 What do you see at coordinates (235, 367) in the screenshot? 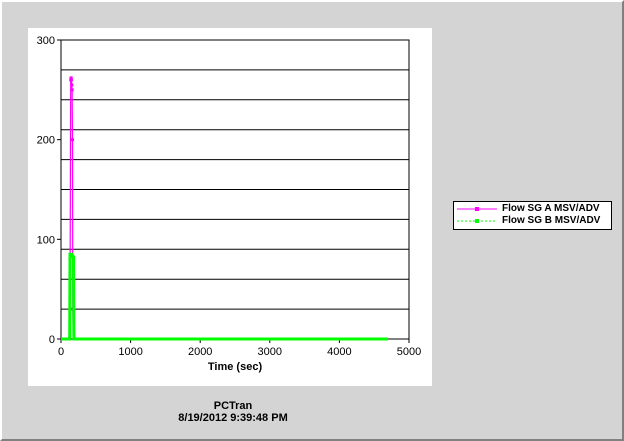
I see `x-axis-title: Time (sec)` at bounding box center [235, 367].